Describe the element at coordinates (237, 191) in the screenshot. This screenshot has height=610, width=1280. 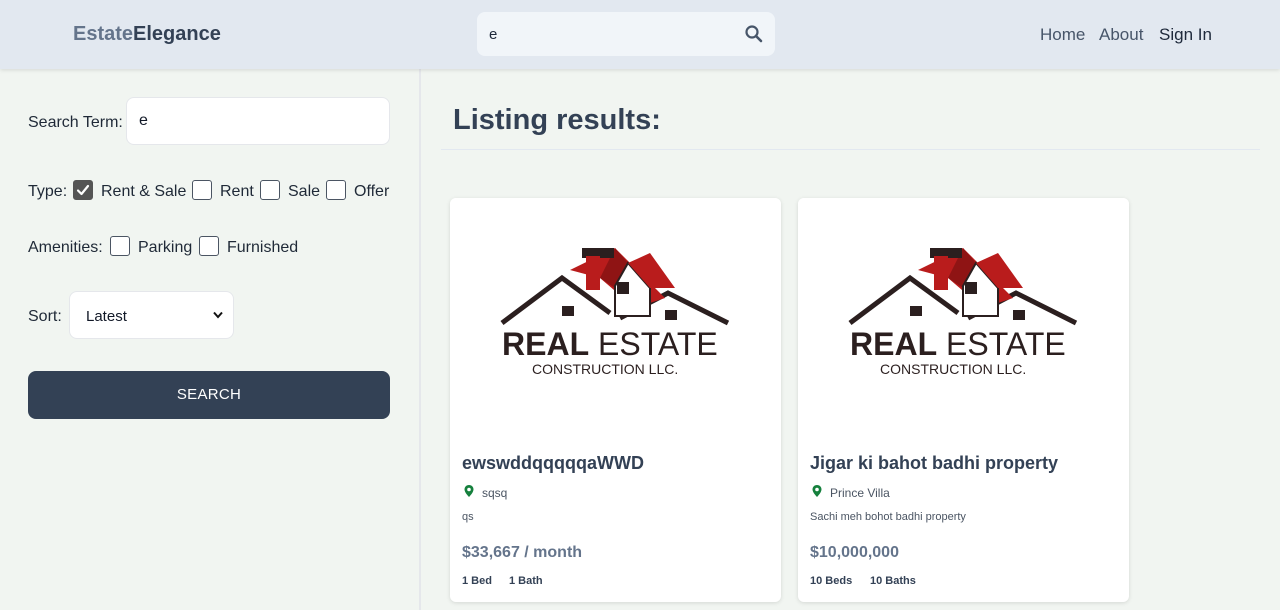
I see `type-rent-label: Rent` at that location.